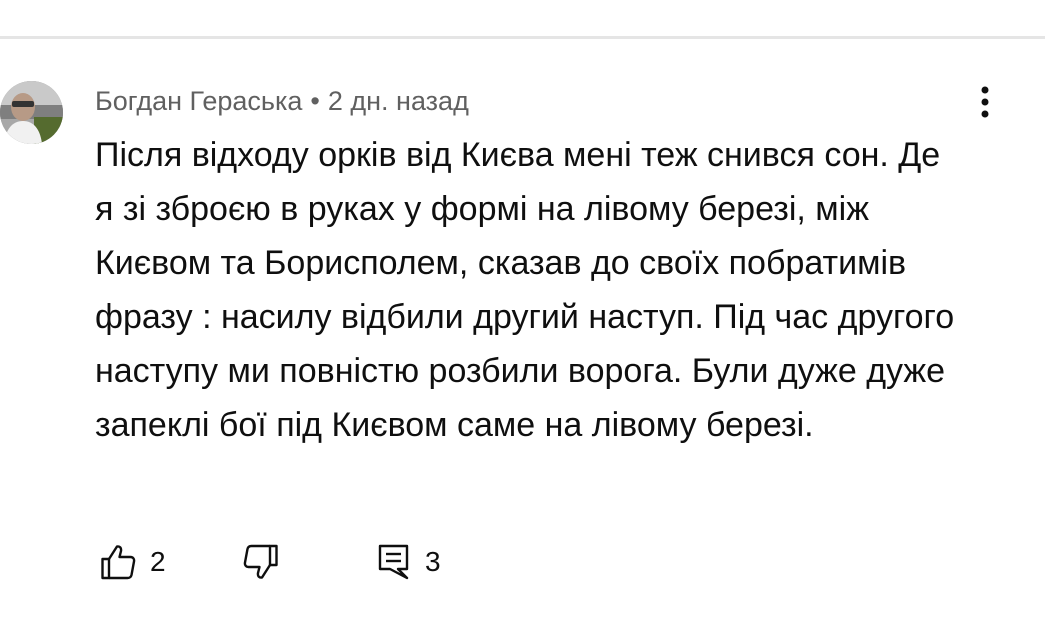 This screenshot has height=640, width=1045. I want to click on comment-timestamp: 2 дн. назад, so click(398, 101).